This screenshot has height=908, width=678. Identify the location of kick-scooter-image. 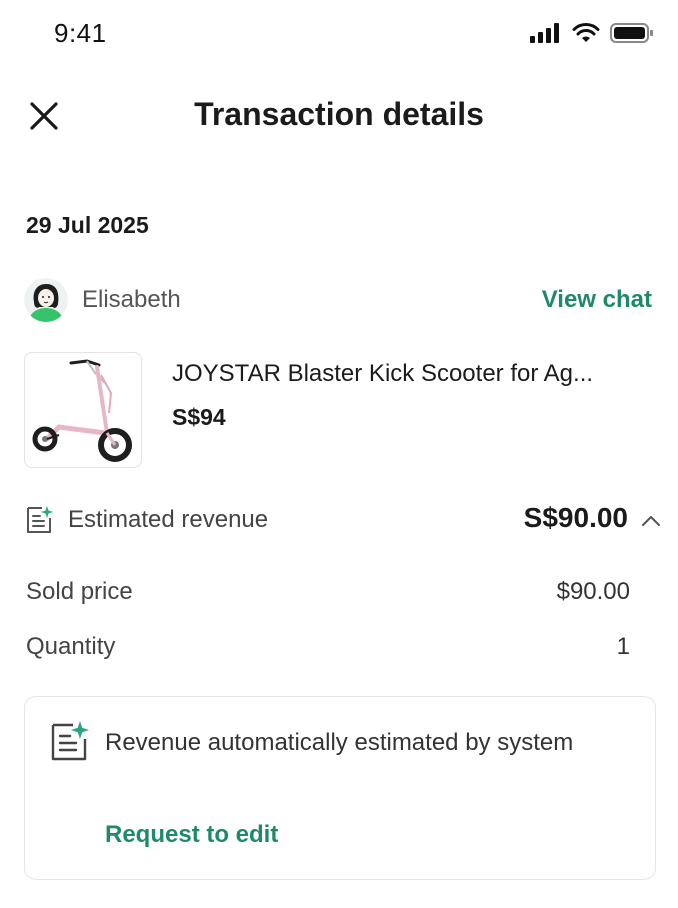
(82, 410).